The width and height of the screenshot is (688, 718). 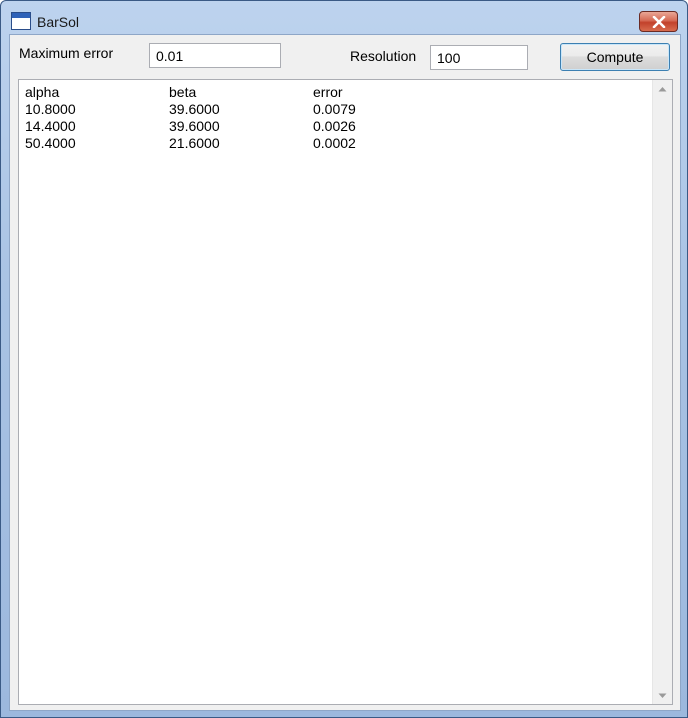 What do you see at coordinates (479, 57) in the screenshot?
I see `resolution-input` at bounding box center [479, 57].